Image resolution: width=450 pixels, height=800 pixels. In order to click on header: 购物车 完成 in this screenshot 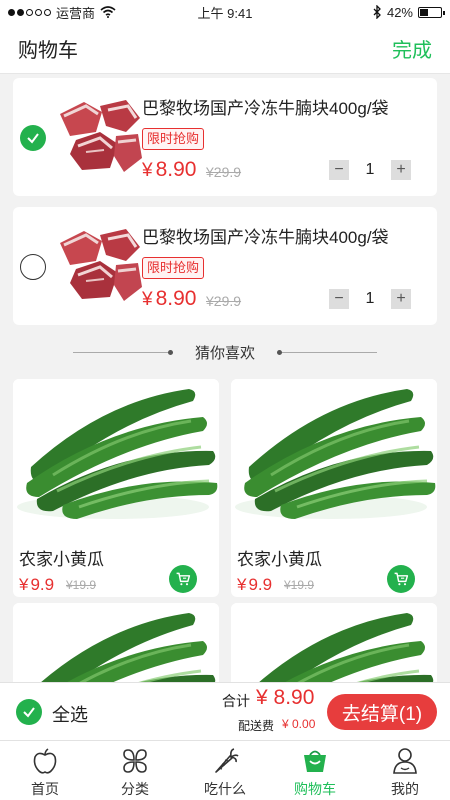, I will do `click(225, 49)`.